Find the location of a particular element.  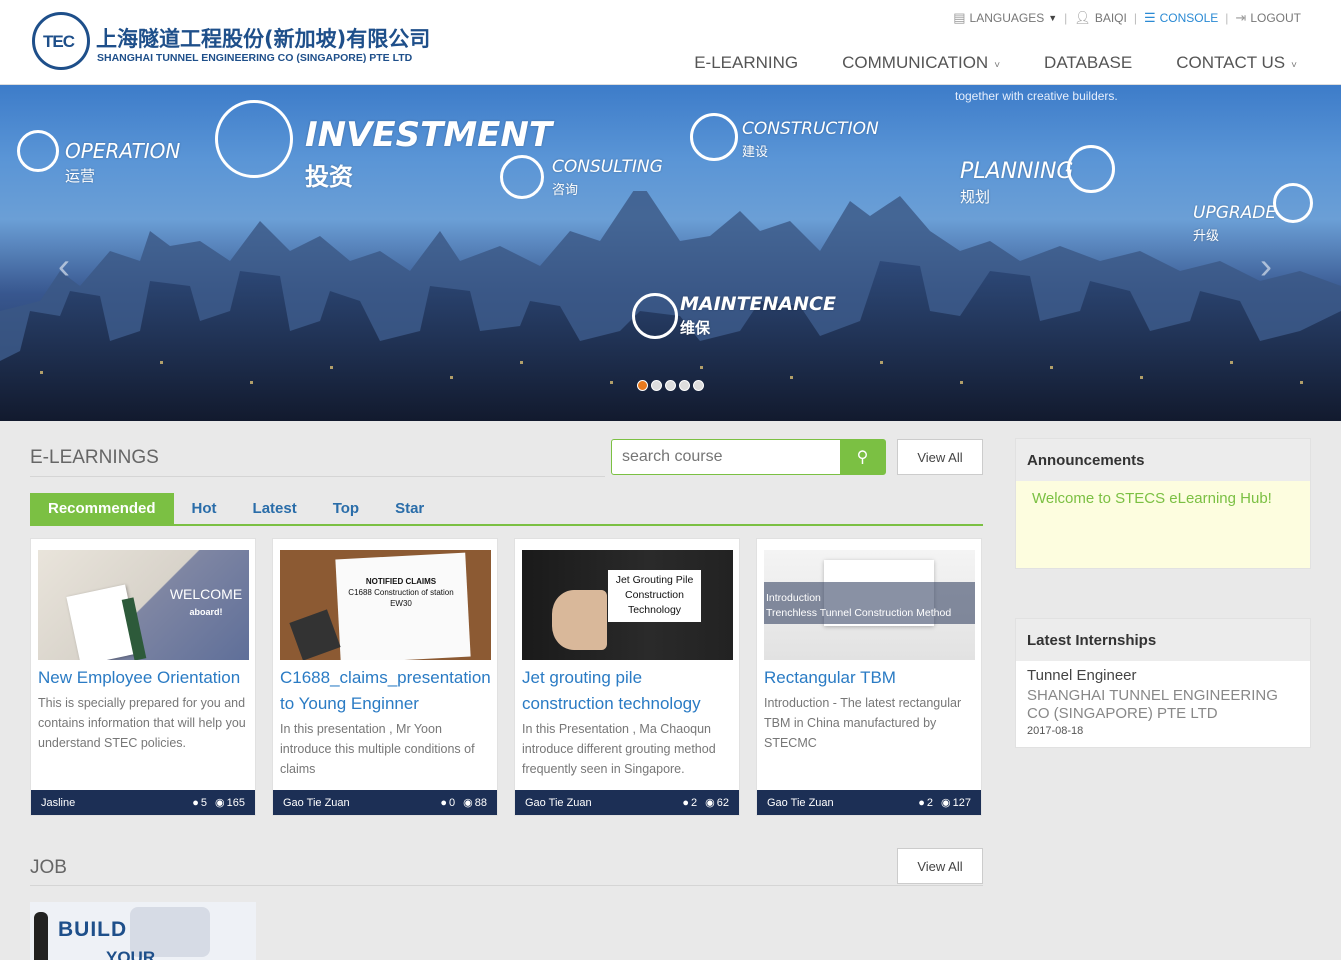

chat-icon is located at coordinates (522, 177).